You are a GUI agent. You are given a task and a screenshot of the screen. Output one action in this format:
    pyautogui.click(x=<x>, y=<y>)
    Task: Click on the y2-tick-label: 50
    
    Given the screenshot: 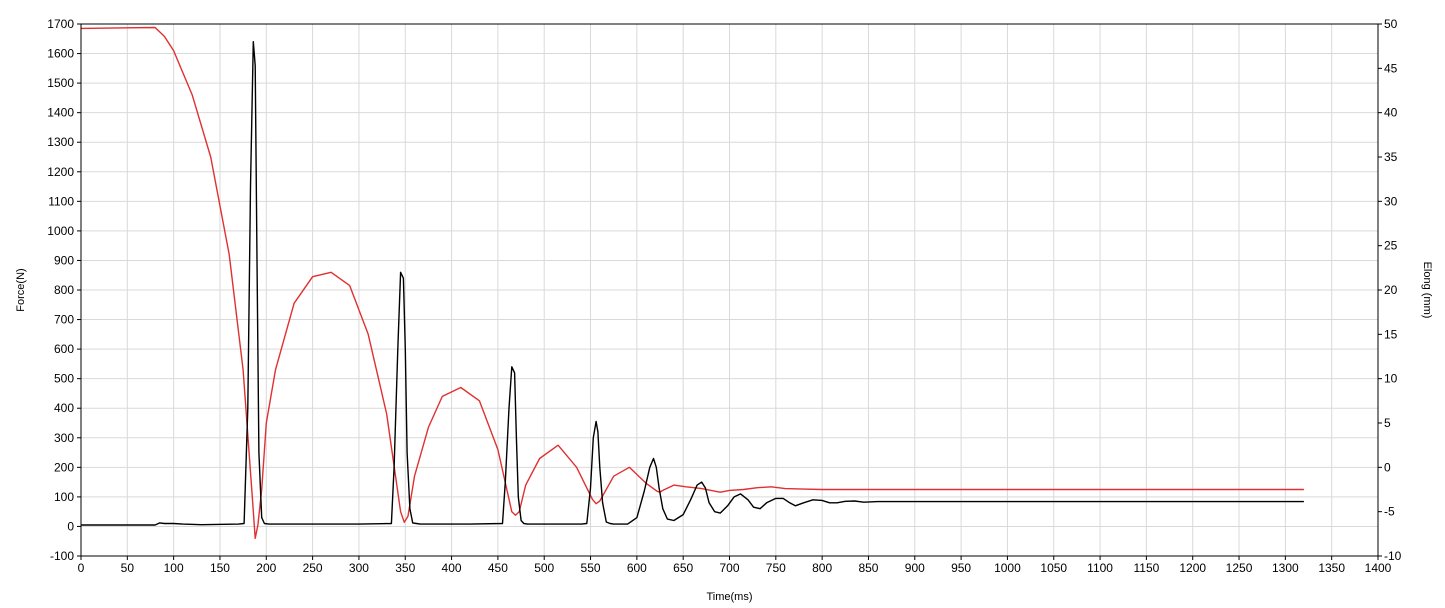 What is the action you would take?
    pyautogui.click(x=1391, y=24)
    